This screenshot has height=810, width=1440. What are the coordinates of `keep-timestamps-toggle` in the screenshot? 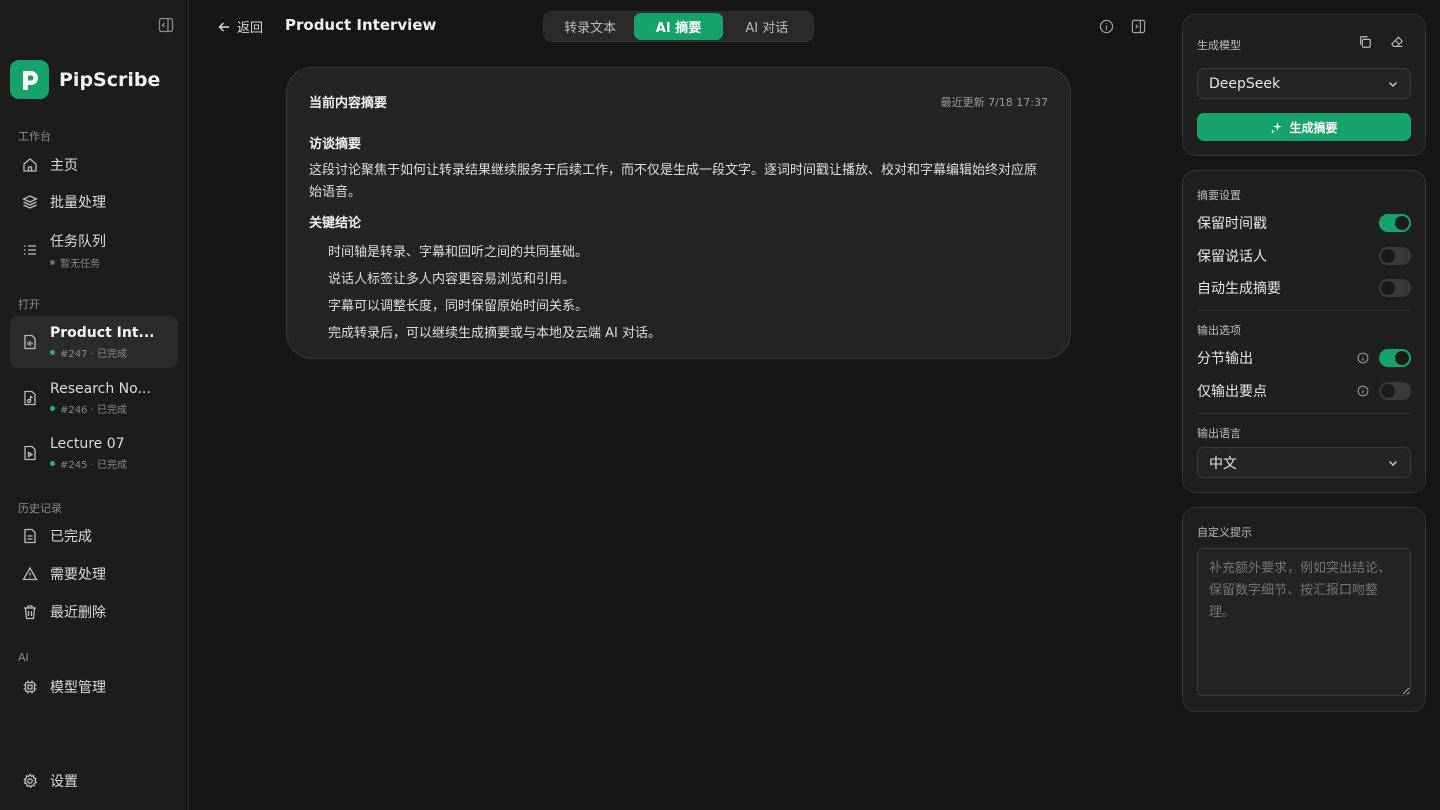 It's located at (1395, 223).